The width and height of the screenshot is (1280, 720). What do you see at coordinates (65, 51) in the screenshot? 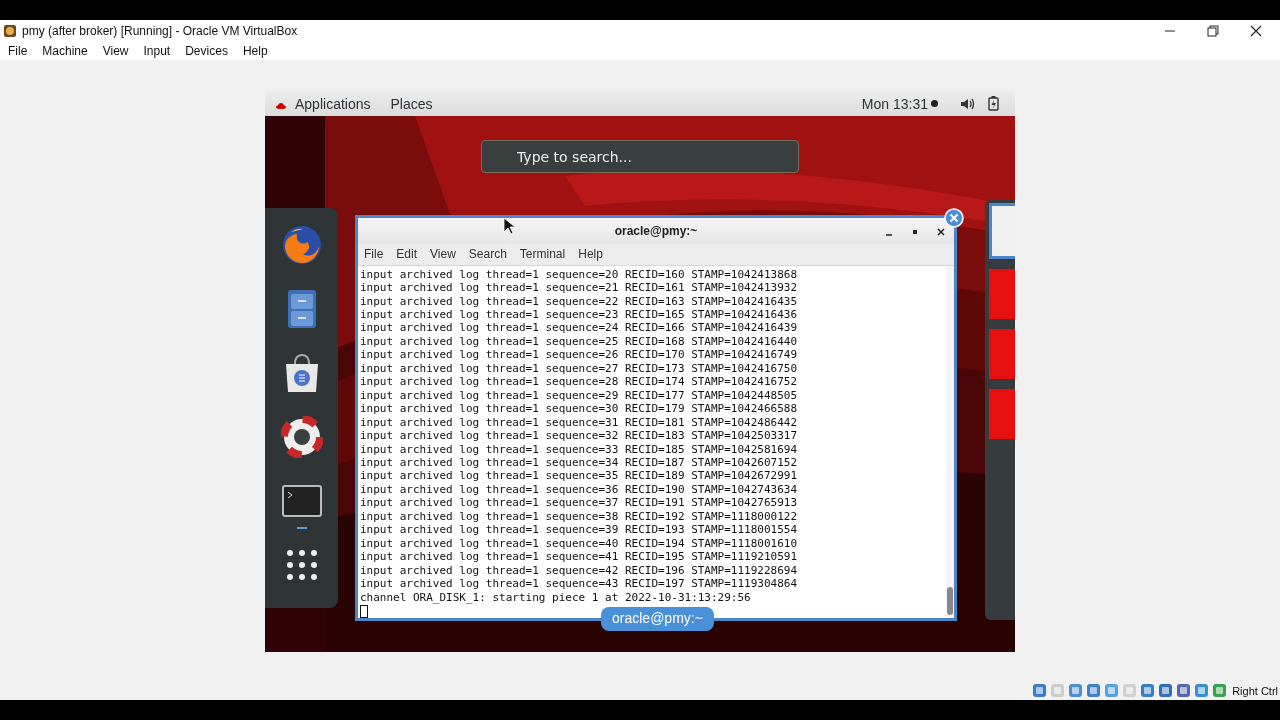
I see `menu-item: Machine` at bounding box center [65, 51].